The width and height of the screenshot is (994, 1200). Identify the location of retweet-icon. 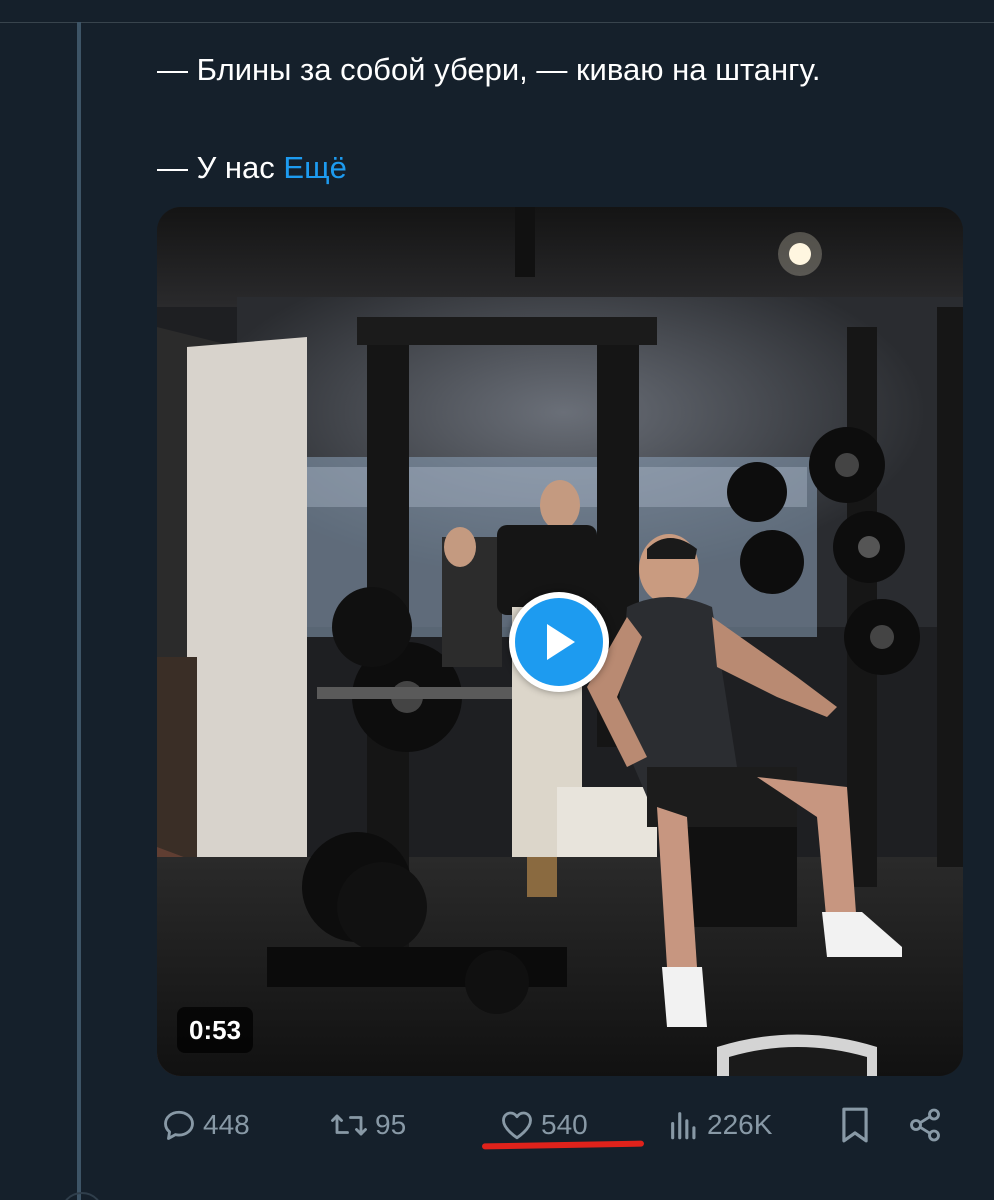
(349, 1125).